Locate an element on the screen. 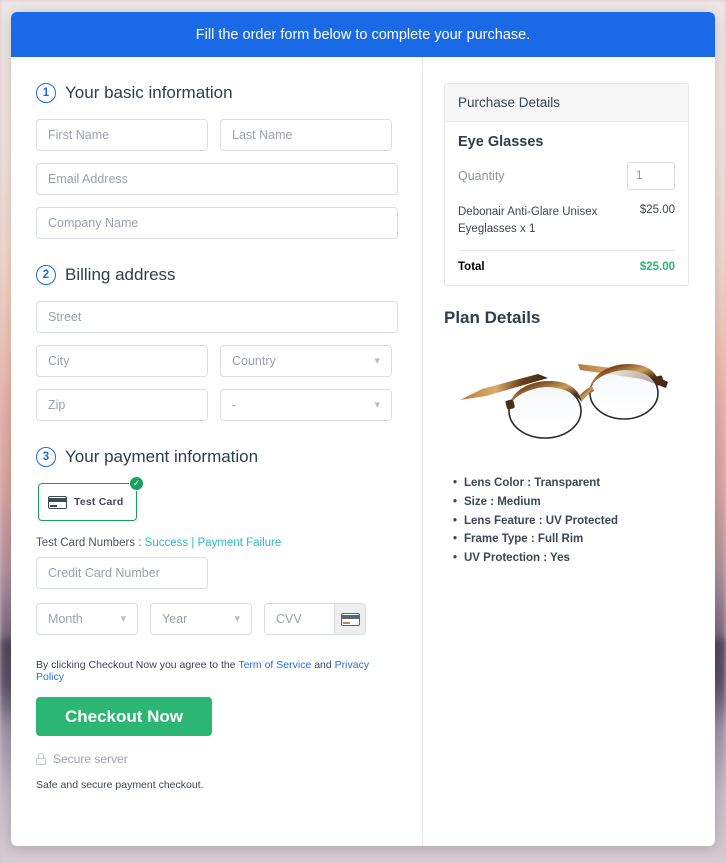 This screenshot has height=863, width=726. checkout-now-button: Checkout Now is located at coordinates (124, 716).